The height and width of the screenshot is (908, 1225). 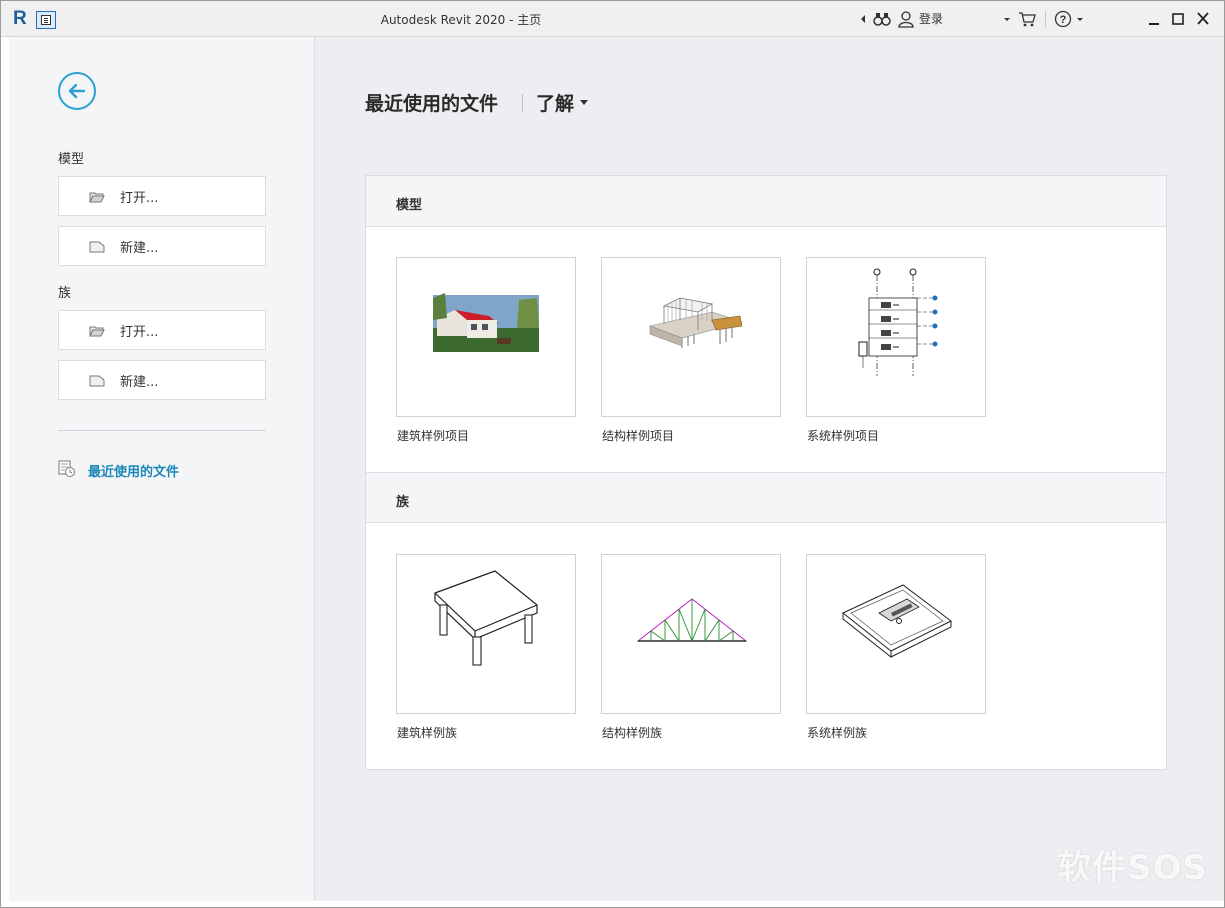 What do you see at coordinates (931, 19) in the screenshot?
I see `login-label: 登录` at bounding box center [931, 19].